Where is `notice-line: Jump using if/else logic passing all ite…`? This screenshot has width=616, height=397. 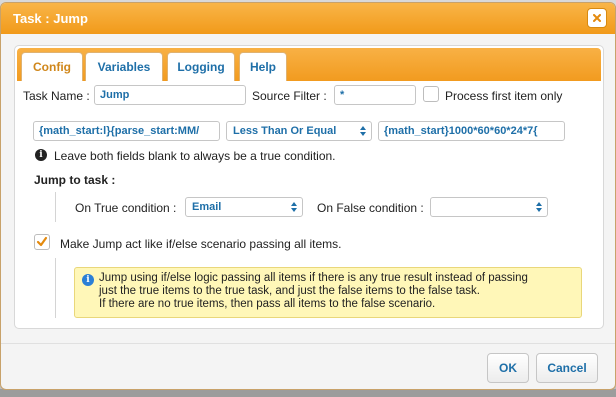
notice-line: Jump using if/else logic passing all ite… is located at coordinates (313, 278).